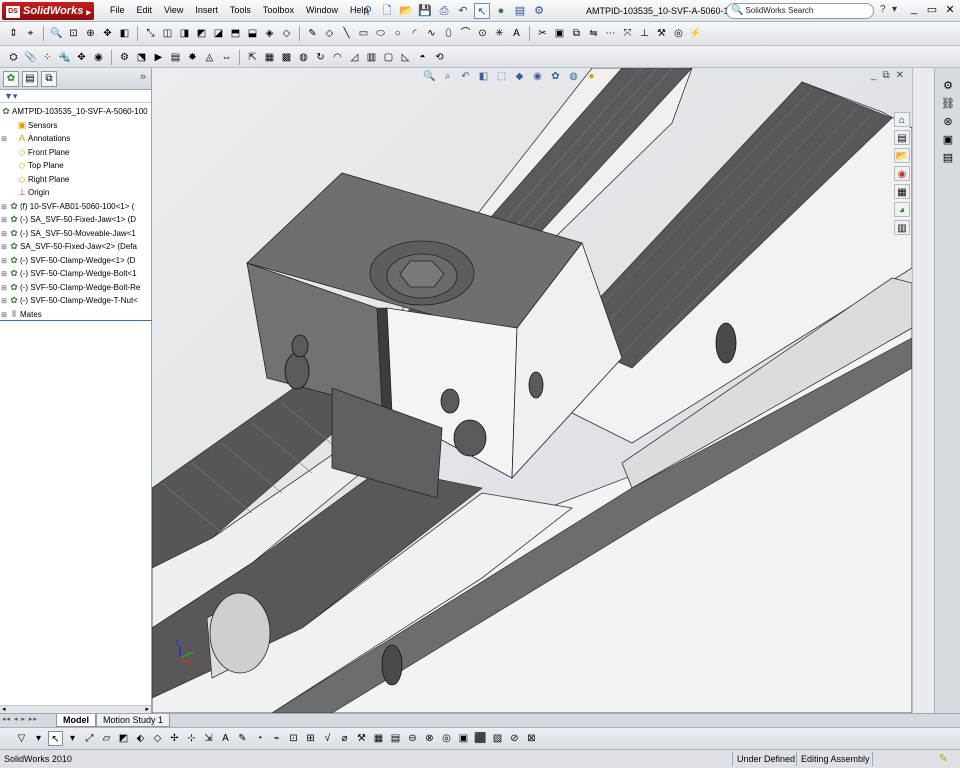 Image resolution: width=960 pixels, height=768 pixels. Describe the element at coordinates (329, 33) in the screenshot. I see `smart-dimension-sketch-icon: ◇` at that location.